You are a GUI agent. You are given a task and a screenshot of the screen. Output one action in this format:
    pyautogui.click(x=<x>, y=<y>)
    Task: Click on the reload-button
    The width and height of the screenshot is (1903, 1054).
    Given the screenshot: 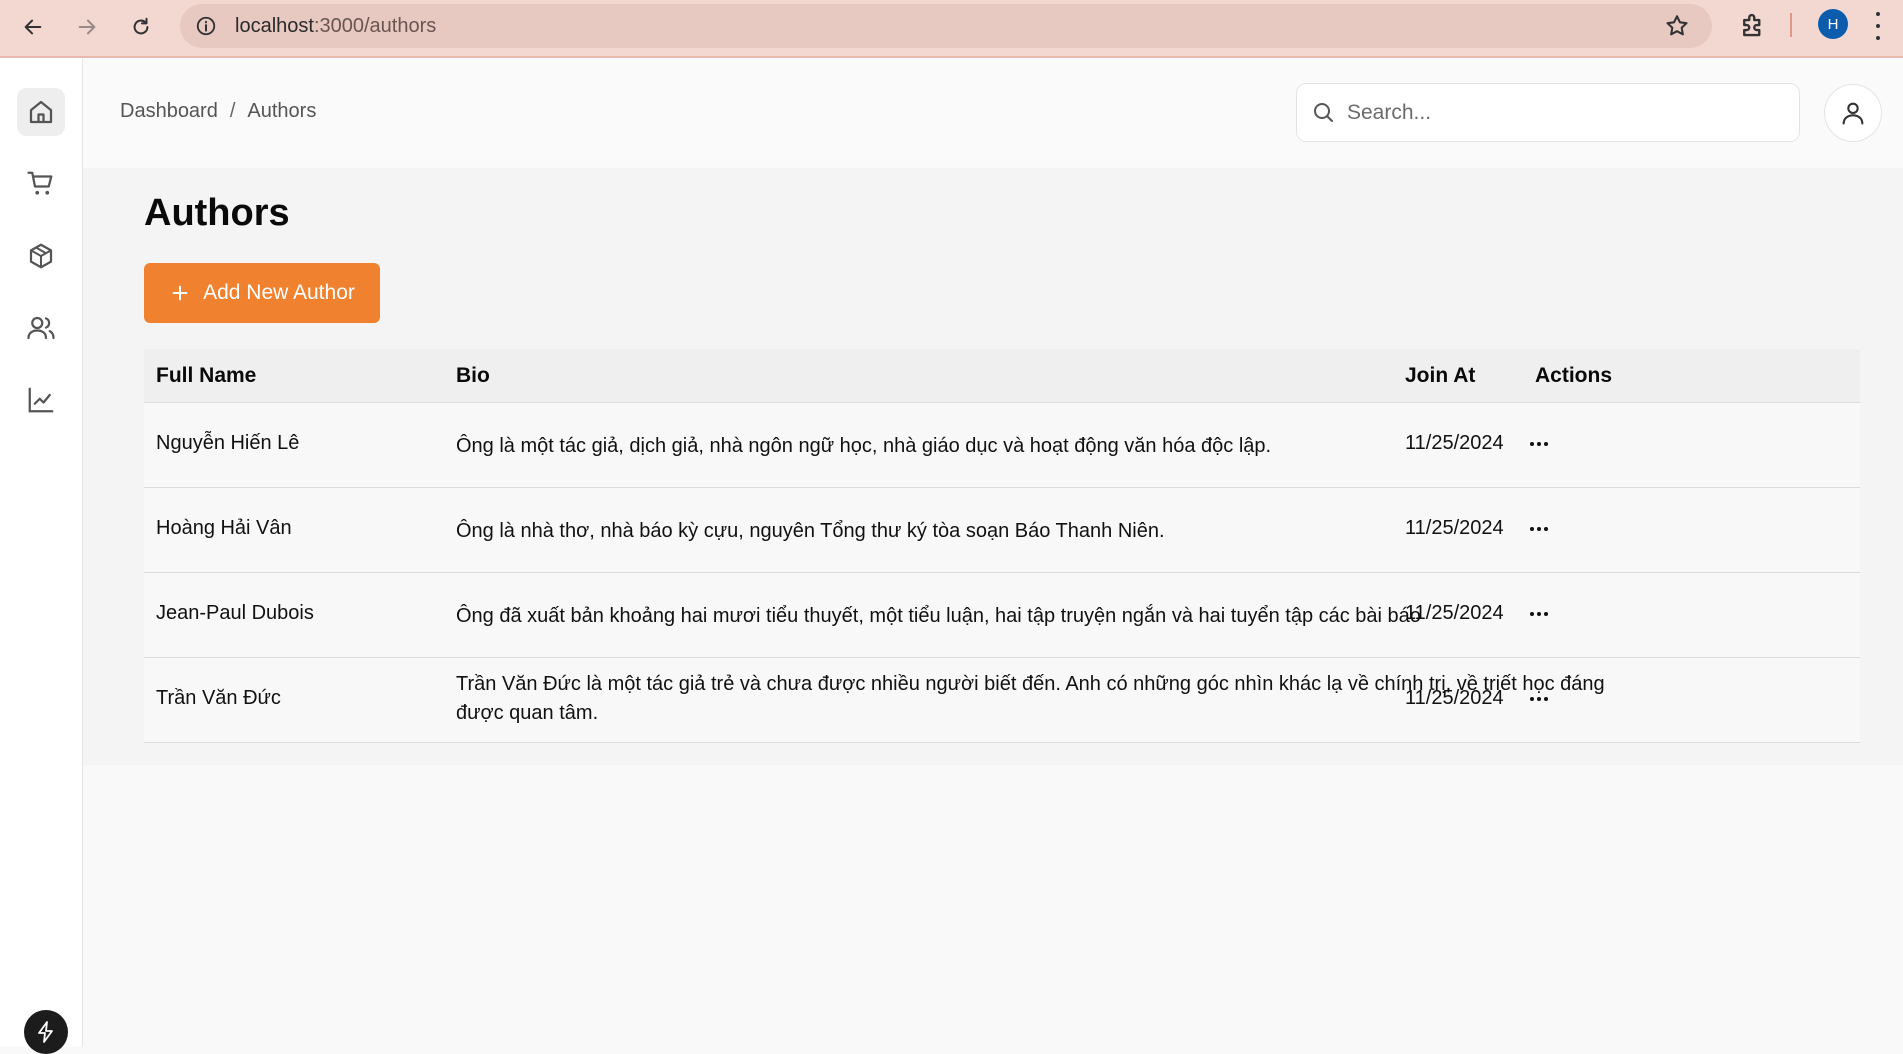 What is the action you would take?
    pyautogui.click(x=141, y=27)
    